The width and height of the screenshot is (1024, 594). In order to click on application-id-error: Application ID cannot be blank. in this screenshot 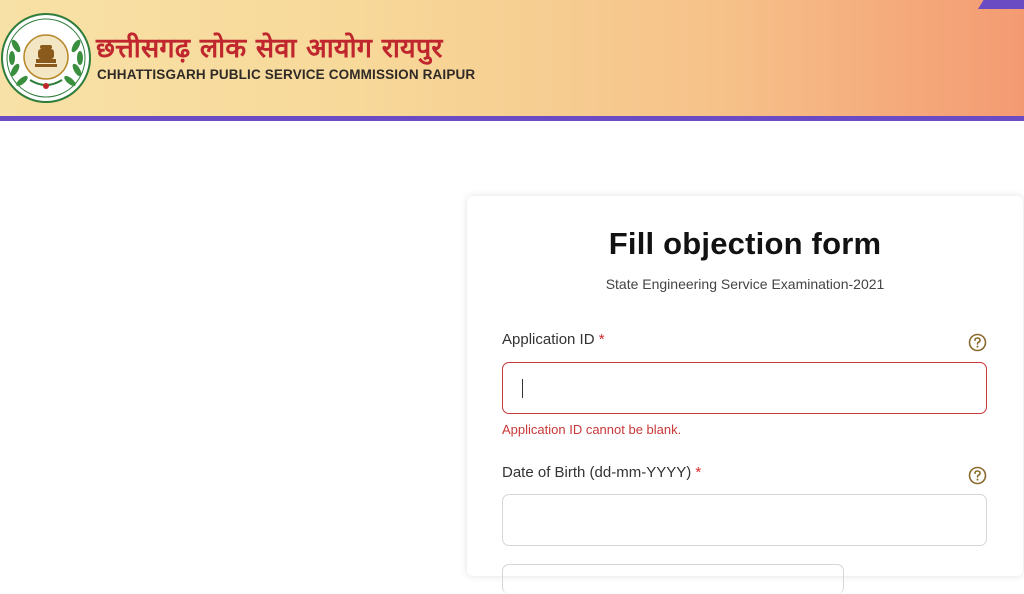, I will do `click(592, 429)`.